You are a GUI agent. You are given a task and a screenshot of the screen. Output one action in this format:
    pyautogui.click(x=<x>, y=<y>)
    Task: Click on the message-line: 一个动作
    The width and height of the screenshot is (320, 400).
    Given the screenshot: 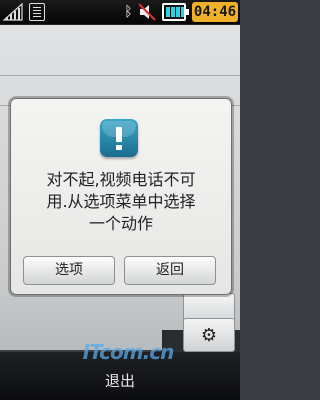 What is the action you would take?
    pyautogui.click(x=120, y=223)
    